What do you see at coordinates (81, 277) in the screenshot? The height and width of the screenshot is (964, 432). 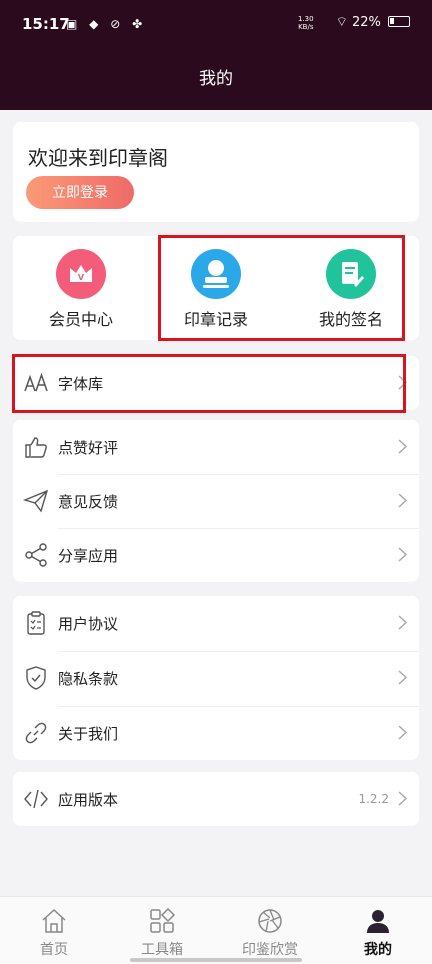 I see `svg-text: V` at bounding box center [81, 277].